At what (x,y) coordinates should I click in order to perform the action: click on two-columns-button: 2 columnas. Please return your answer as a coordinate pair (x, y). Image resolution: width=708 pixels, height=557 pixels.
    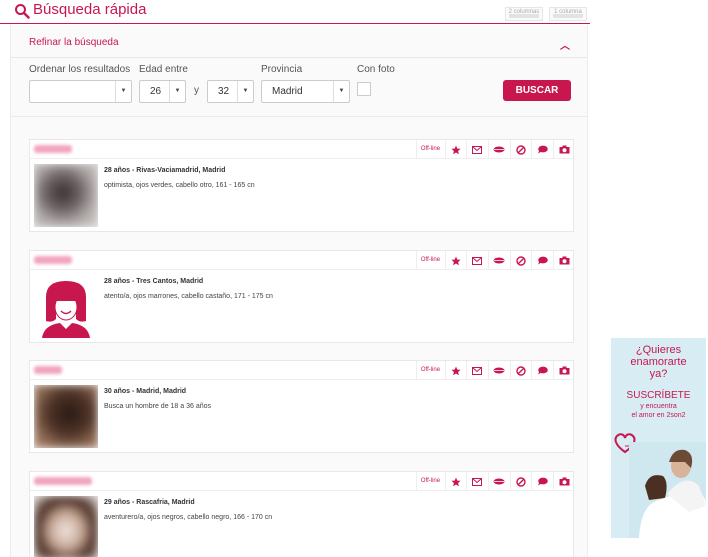
    Looking at the image, I should click on (524, 14).